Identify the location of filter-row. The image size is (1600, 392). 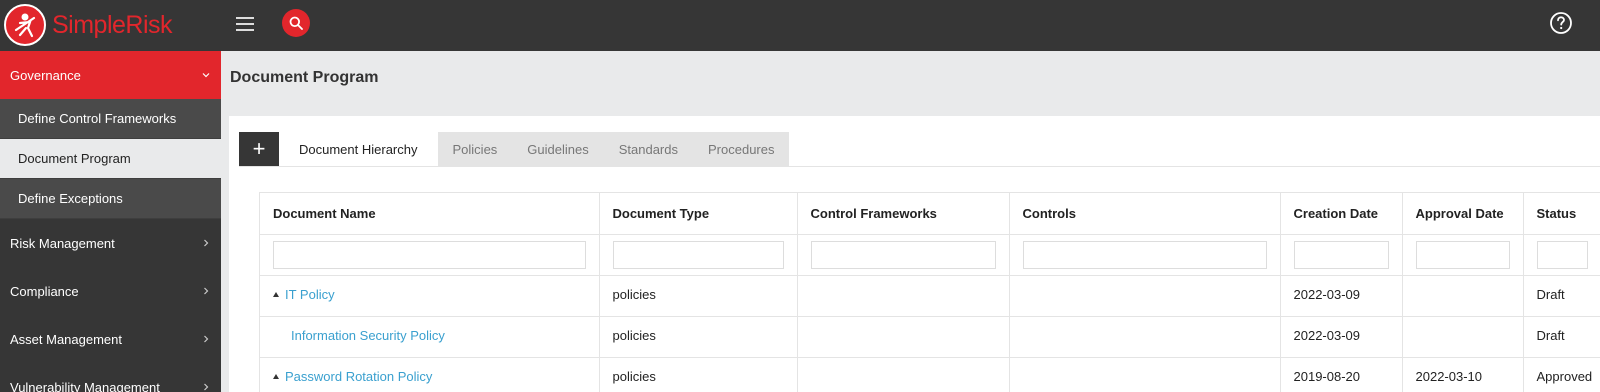
(930, 255).